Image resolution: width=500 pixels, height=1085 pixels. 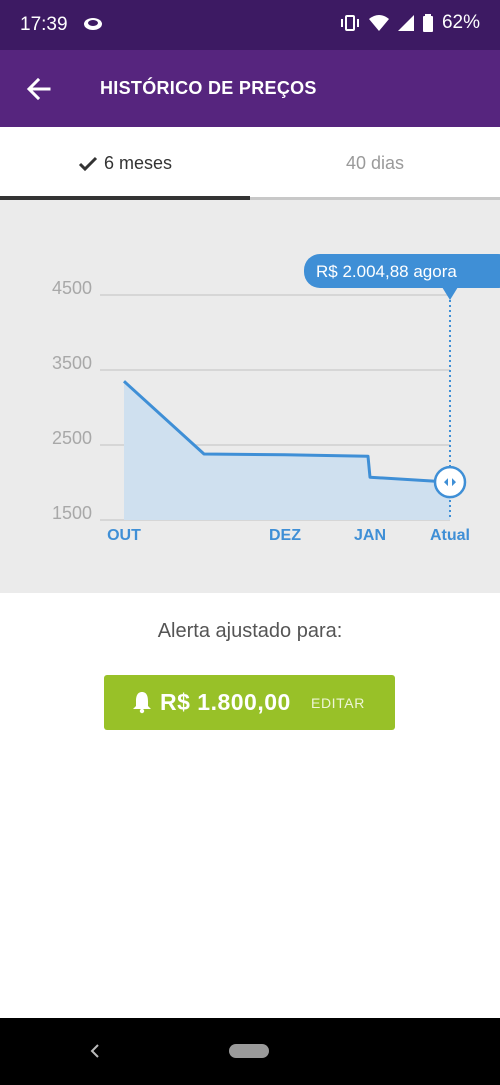 What do you see at coordinates (250, 25) in the screenshot?
I see `status-bar: 17:39 62%` at bounding box center [250, 25].